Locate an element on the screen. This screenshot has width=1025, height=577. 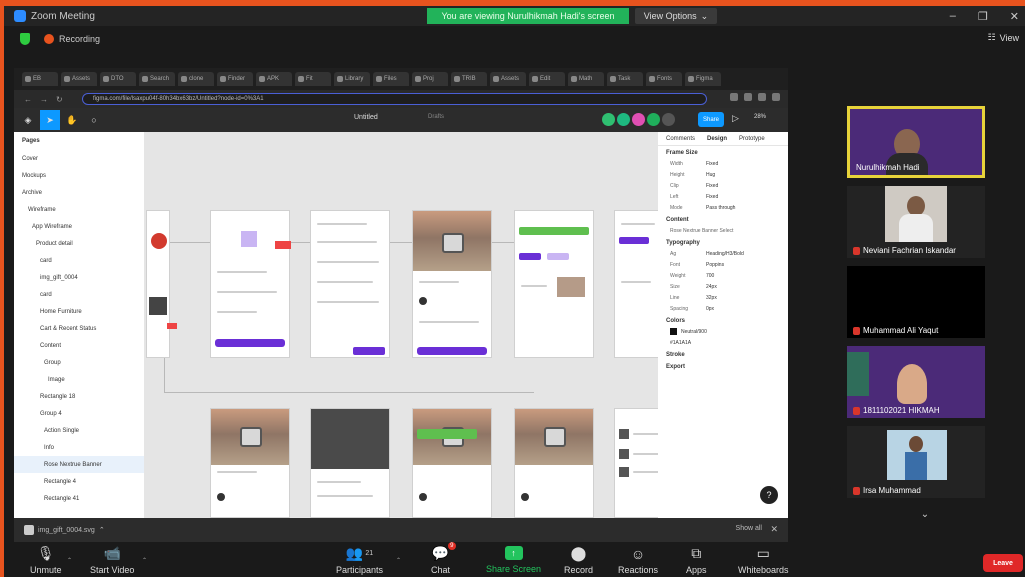
layer-item: Product detail is located at coordinates (79, 243).